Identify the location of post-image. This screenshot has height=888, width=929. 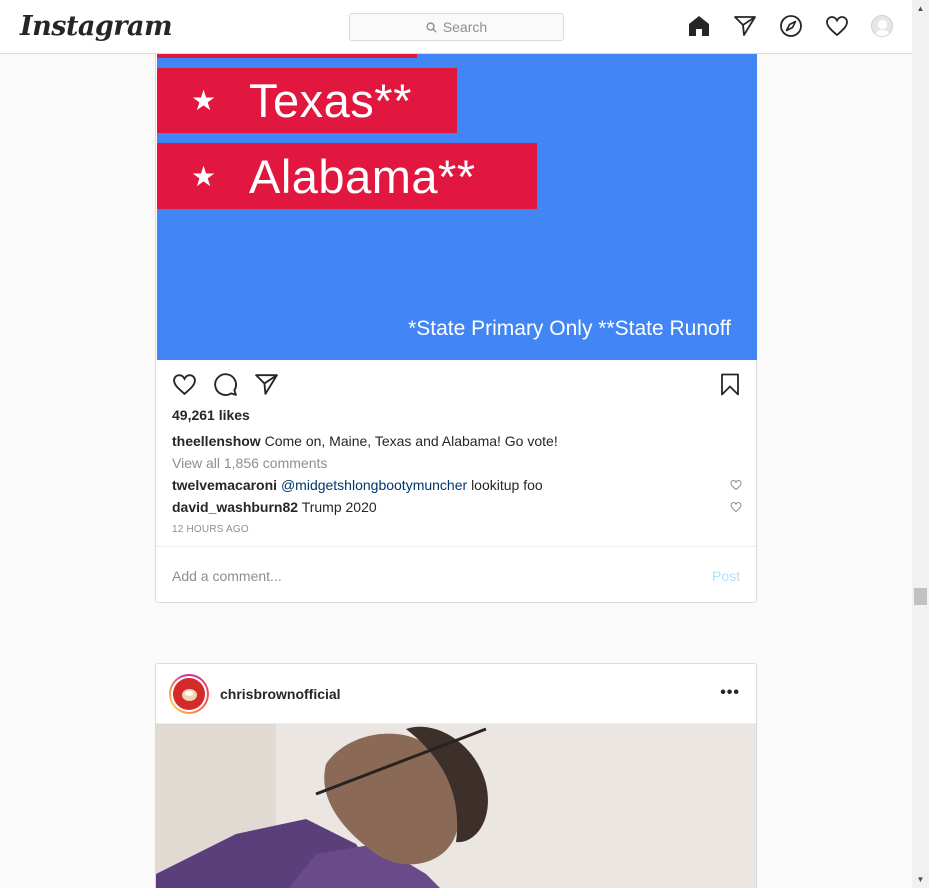
(456, 806).